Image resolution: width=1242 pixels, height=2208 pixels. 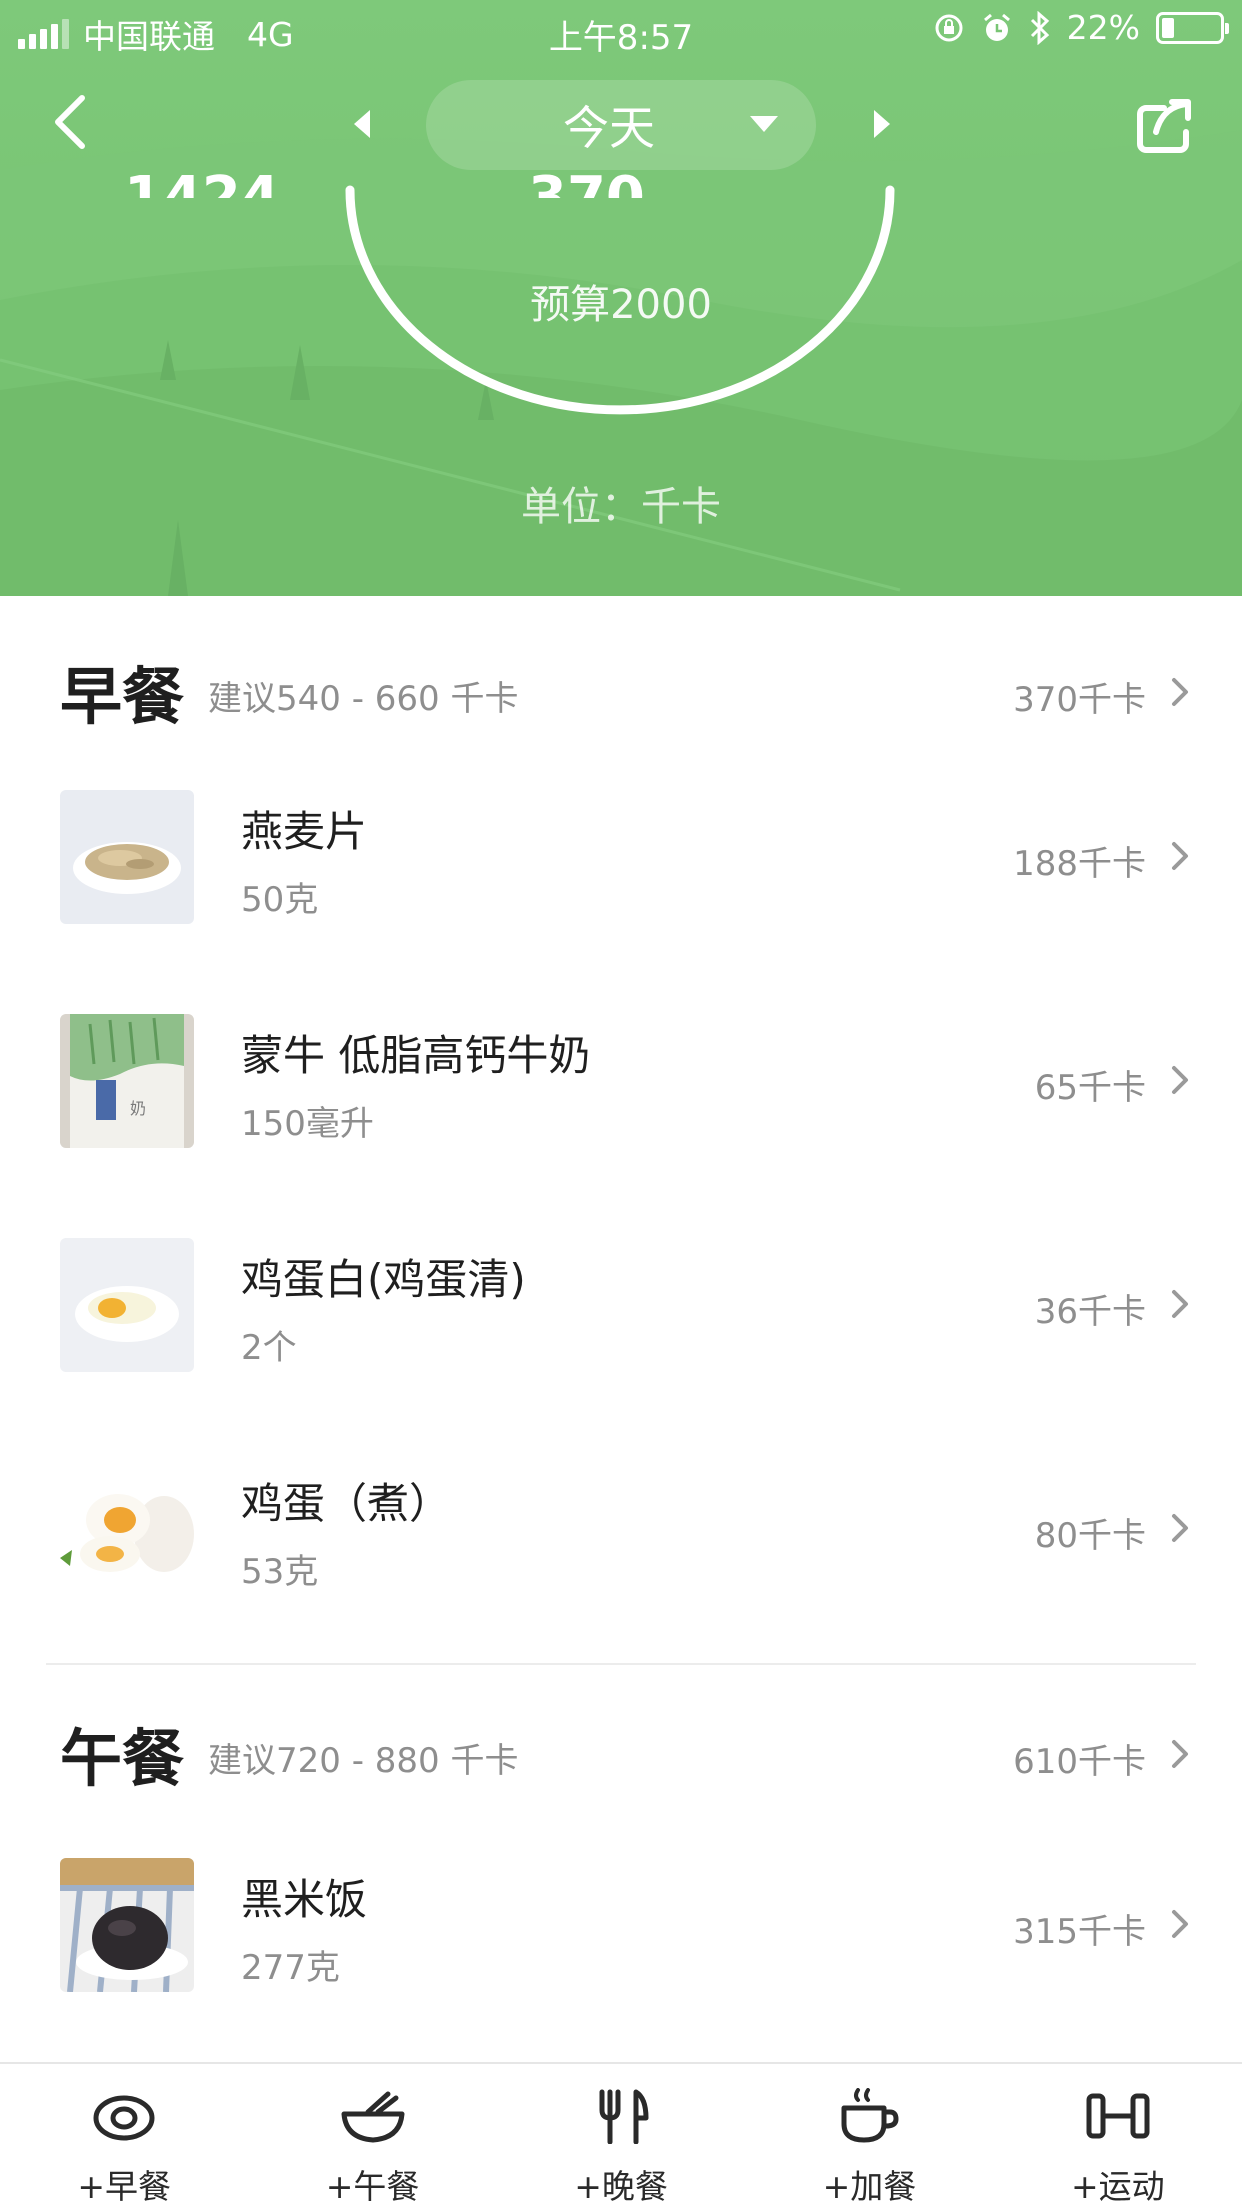 I want to click on status-bar: 中国联通 4G 上午8:57 22%, so click(x=621, y=31).